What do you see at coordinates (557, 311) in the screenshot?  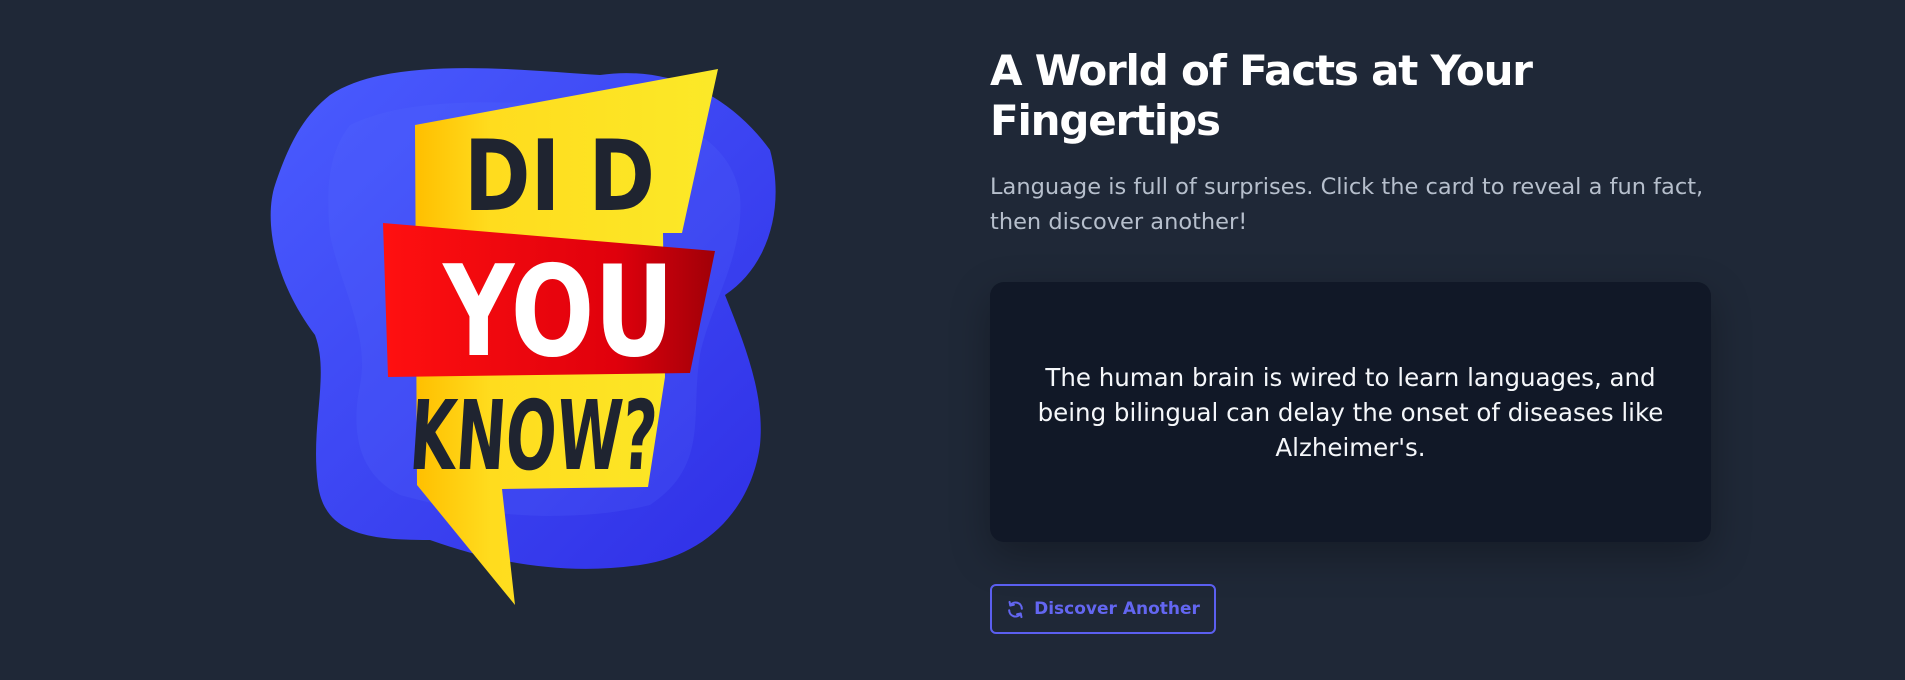 I see `illustration-text-you: YOU` at bounding box center [557, 311].